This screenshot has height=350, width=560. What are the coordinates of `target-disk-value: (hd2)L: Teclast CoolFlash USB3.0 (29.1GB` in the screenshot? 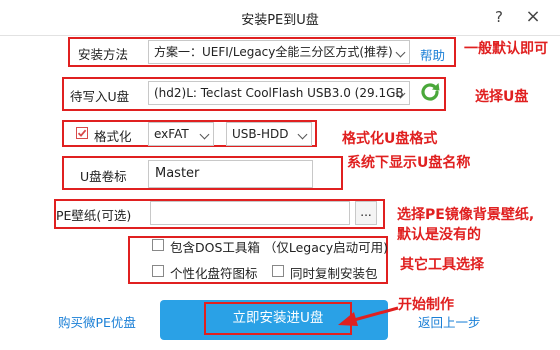 It's located at (279, 93).